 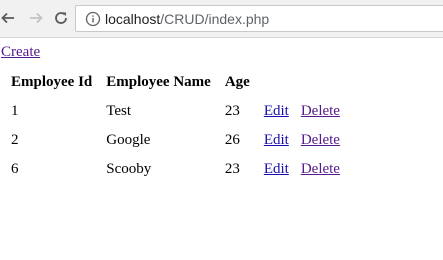 I want to click on table-header-row: Employee Id Employee Name Age, so click(x=175, y=82).